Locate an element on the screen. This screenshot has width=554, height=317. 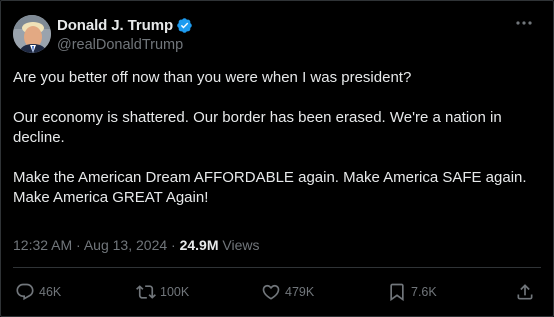
share-icon is located at coordinates (525, 292).